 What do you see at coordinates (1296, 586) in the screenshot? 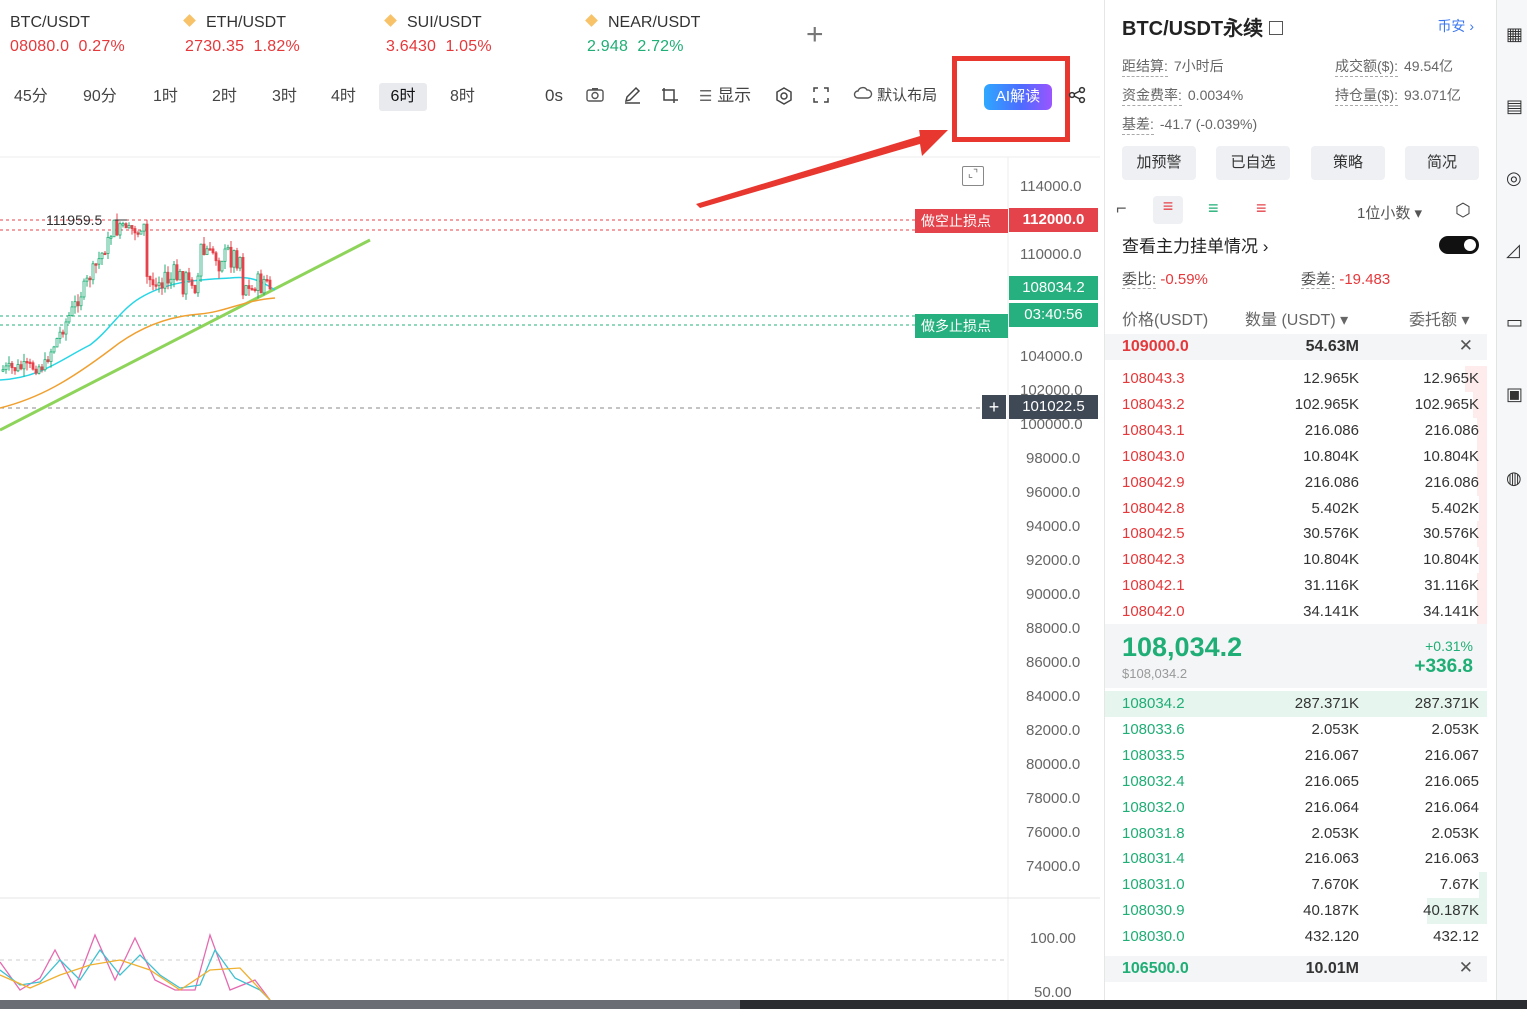
I see `ask-row: 108042.1 31.116K 31.116K` at bounding box center [1296, 586].